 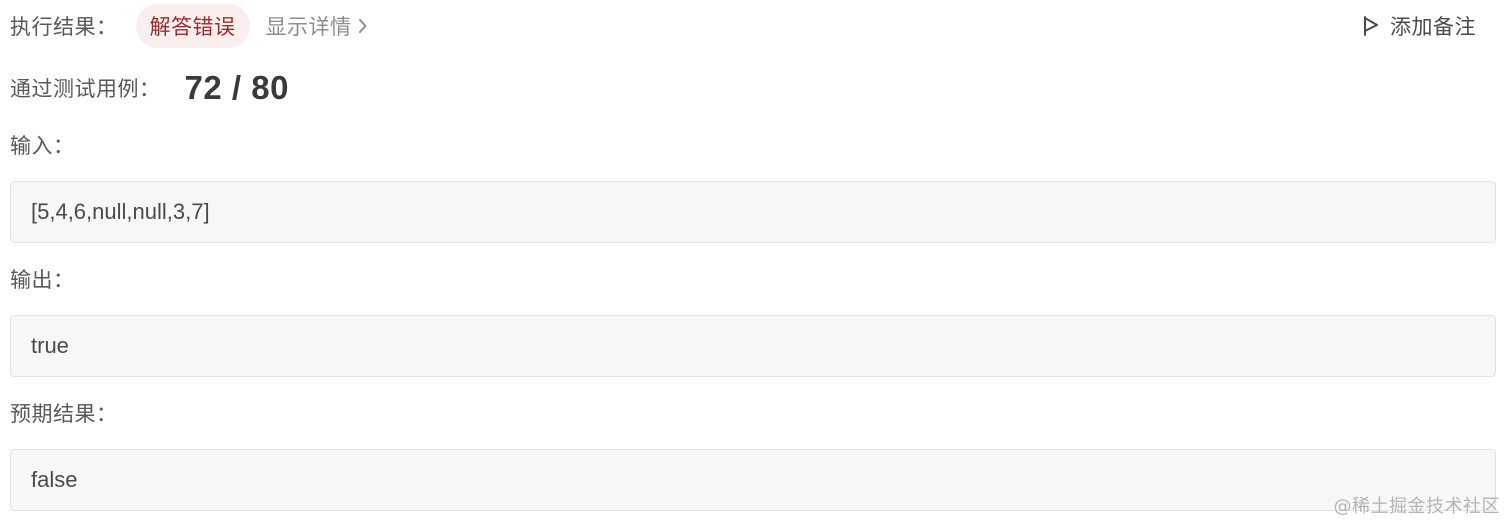 I want to click on result-label: 执行结果：, so click(x=64, y=27).